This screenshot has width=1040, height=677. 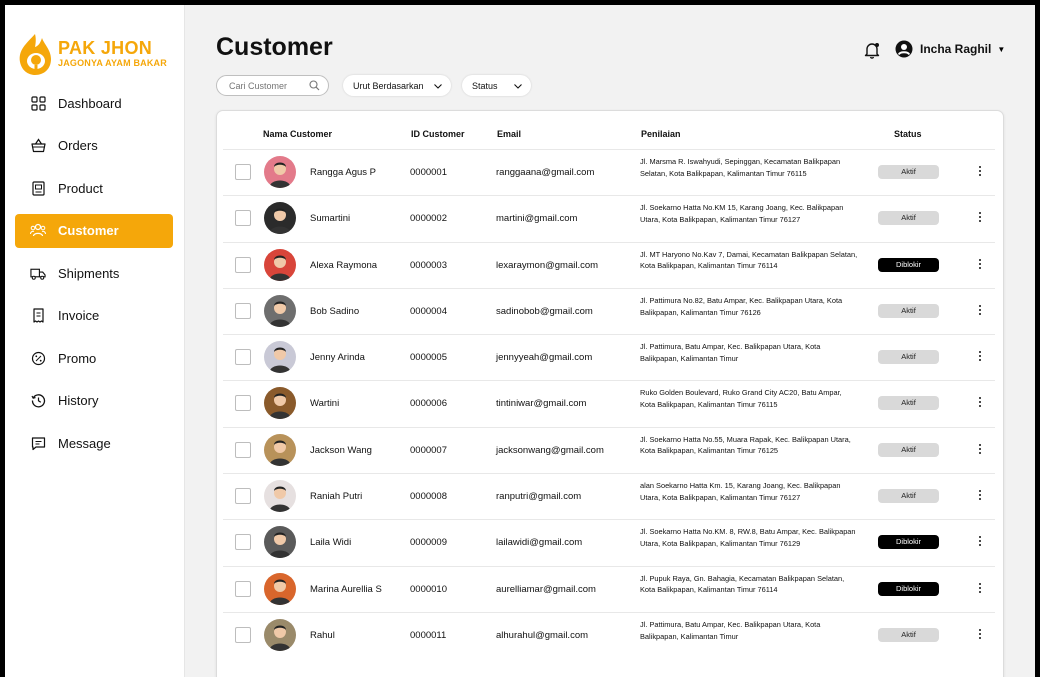 I want to click on receipt-icon, so click(x=38, y=316).